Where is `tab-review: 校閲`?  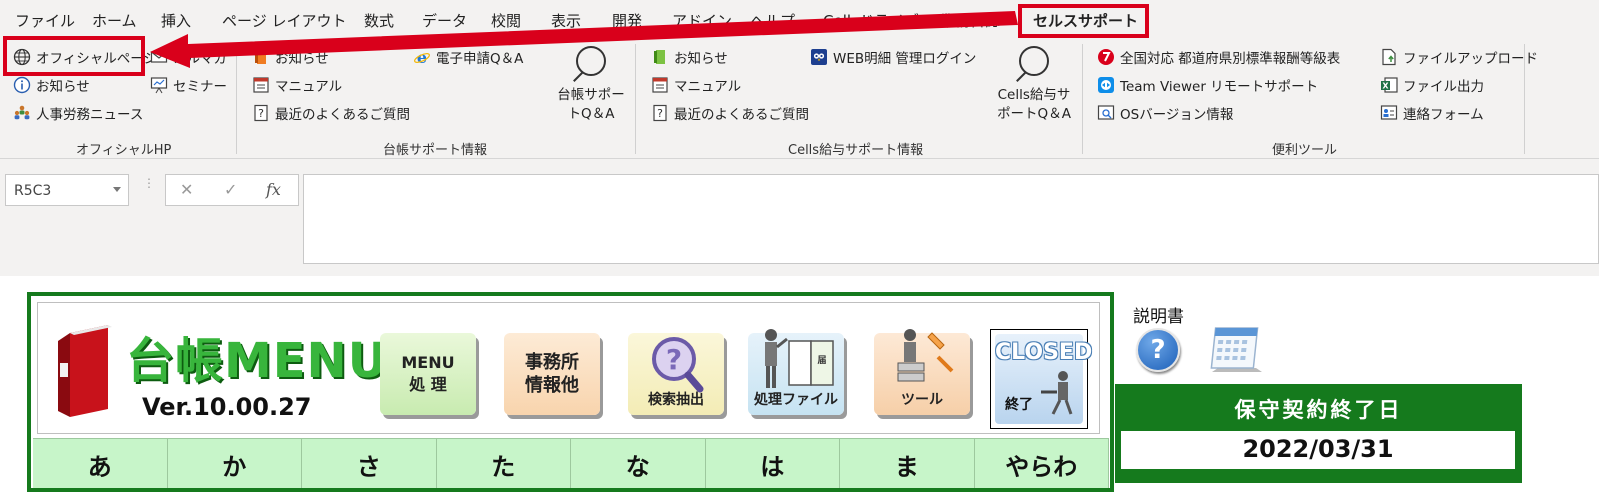
tab-review: 校閲 is located at coordinates (506, 20).